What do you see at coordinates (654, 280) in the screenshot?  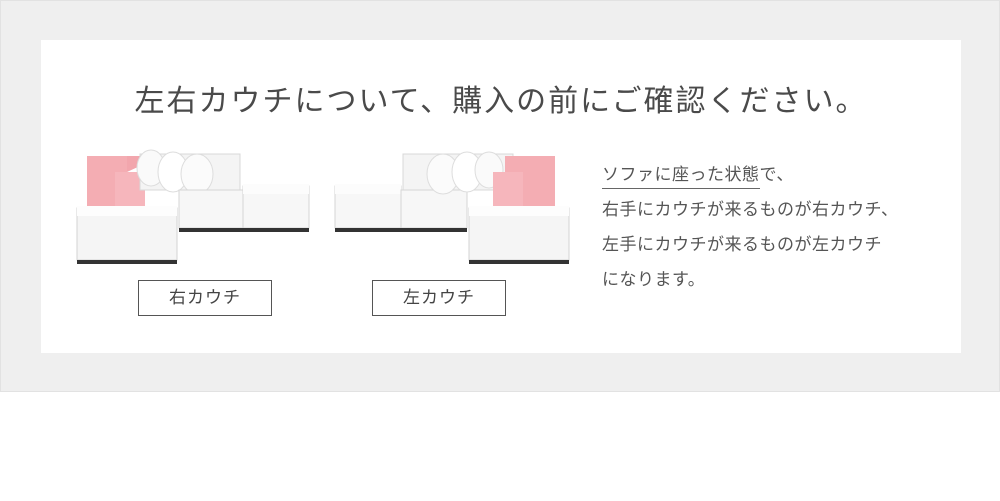 I see `description-line-4: になります。` at bounding box center [654, 280].